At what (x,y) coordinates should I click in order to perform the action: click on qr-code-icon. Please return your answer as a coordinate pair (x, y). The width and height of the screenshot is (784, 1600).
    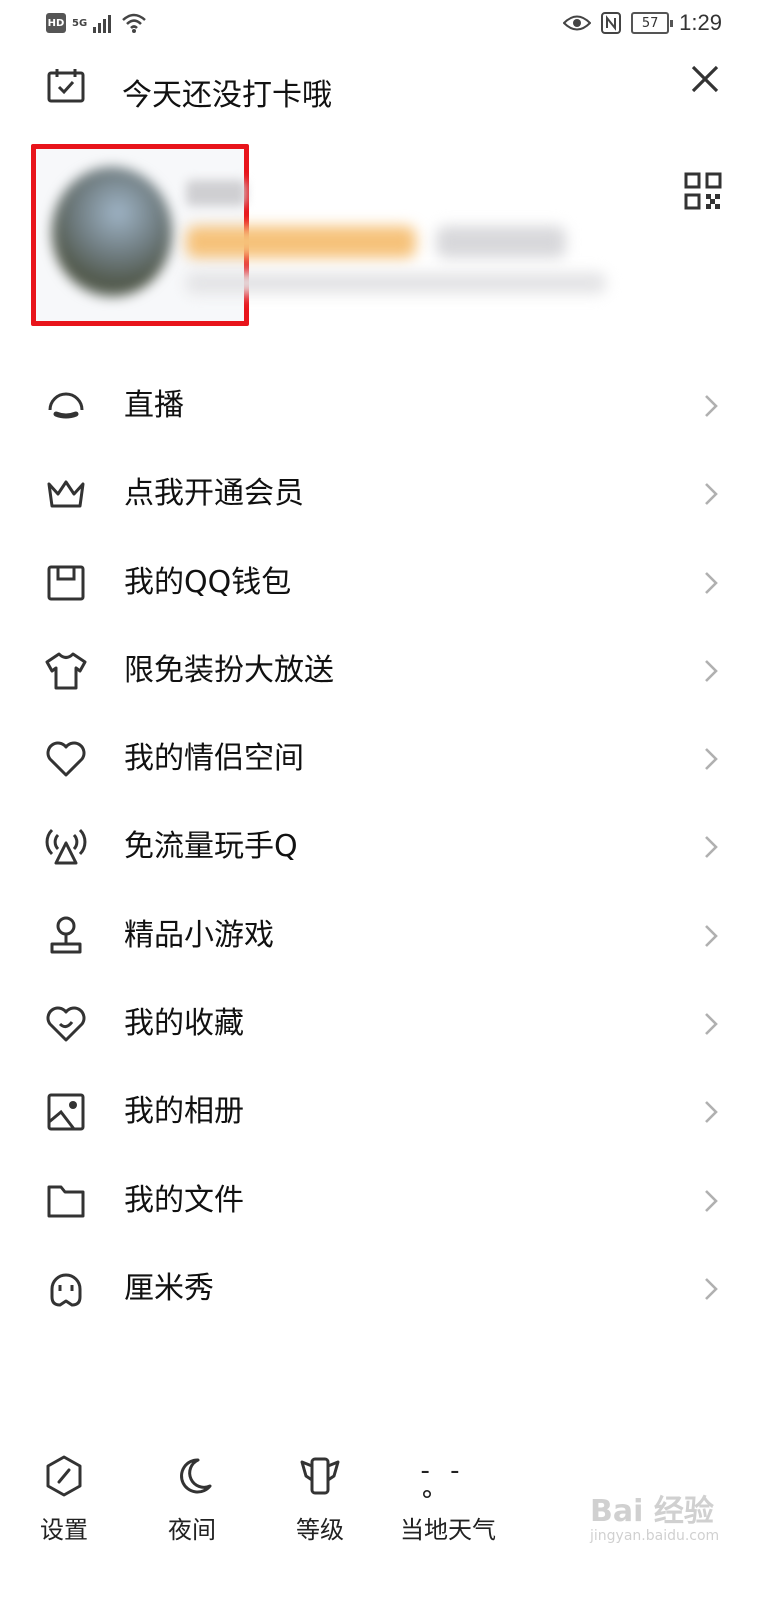
    Looking at the image, I should click on (703, 191).